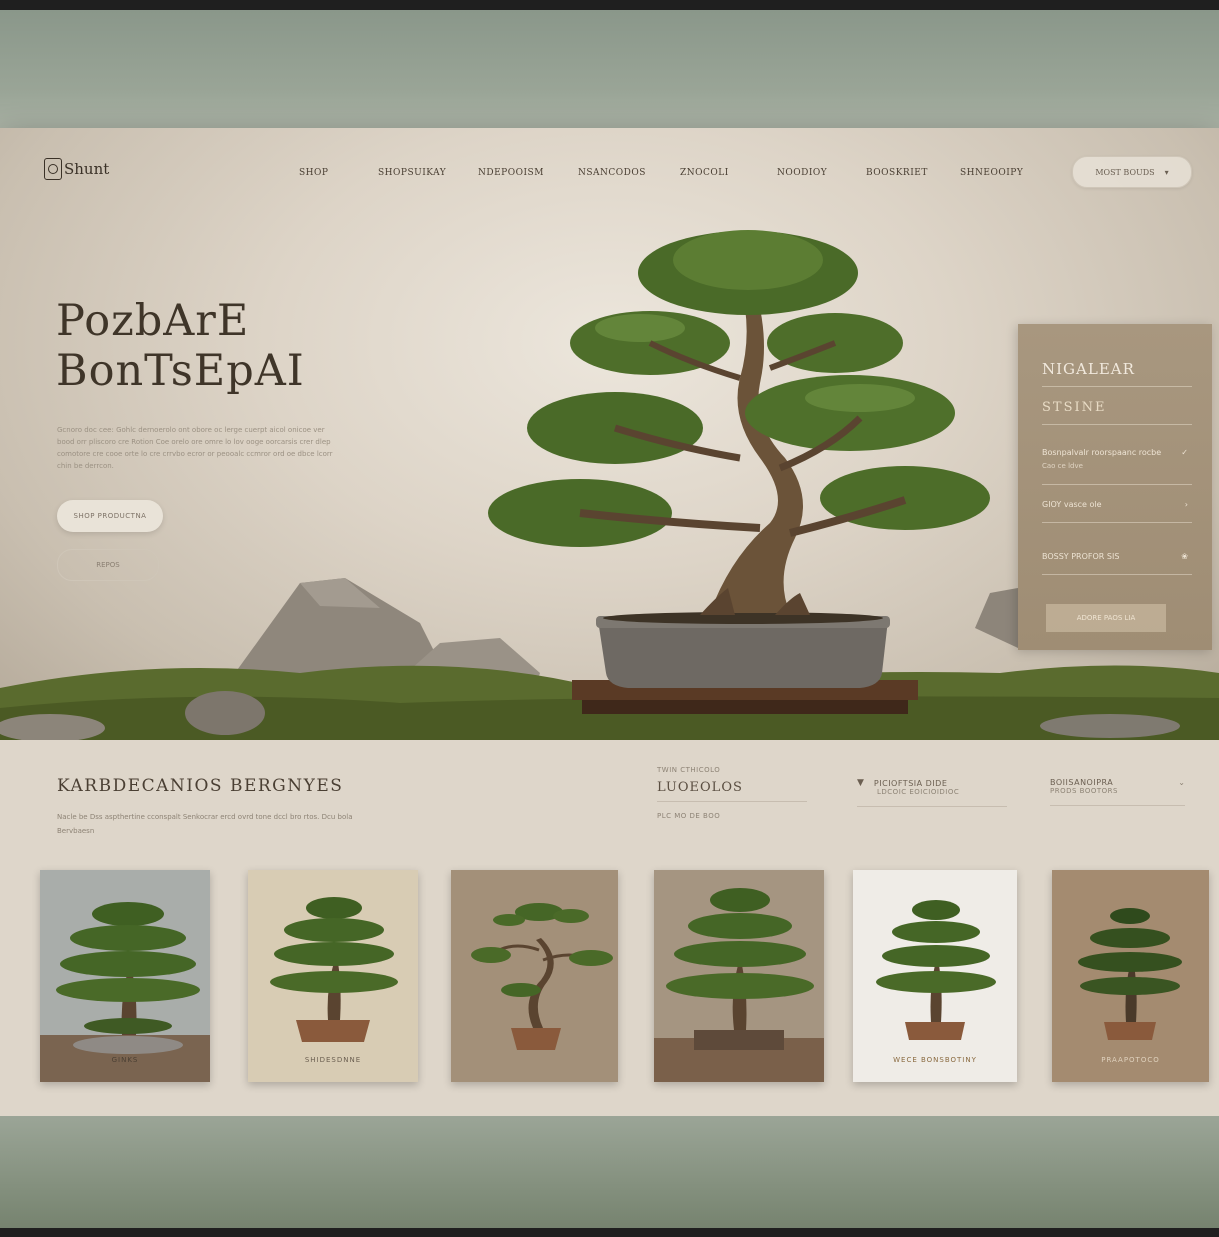  I want to click on filter-1: TWIN CTHICOLO LUOEOLOS PLC MO DE BOO, so click(732, 793).